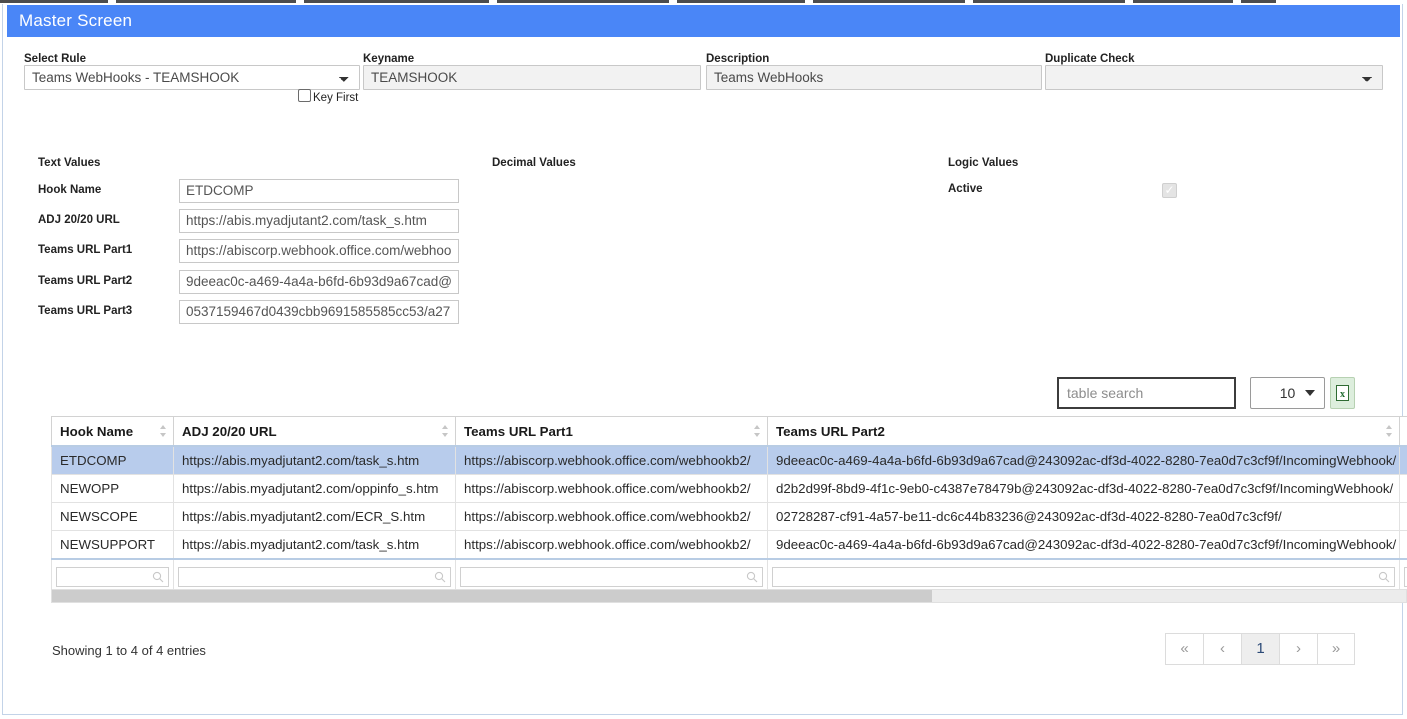 This screenshot has width=1407, height=719. I want to click on page-title: Master Screen, so click(76, 20).